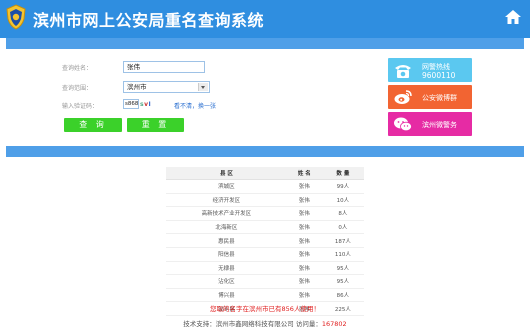 The height and width of the screenshot is (330, 530). Describe the element at coordinates (137, 87) in the screenshot. I see `range-select-value: 滨州市` at that location.